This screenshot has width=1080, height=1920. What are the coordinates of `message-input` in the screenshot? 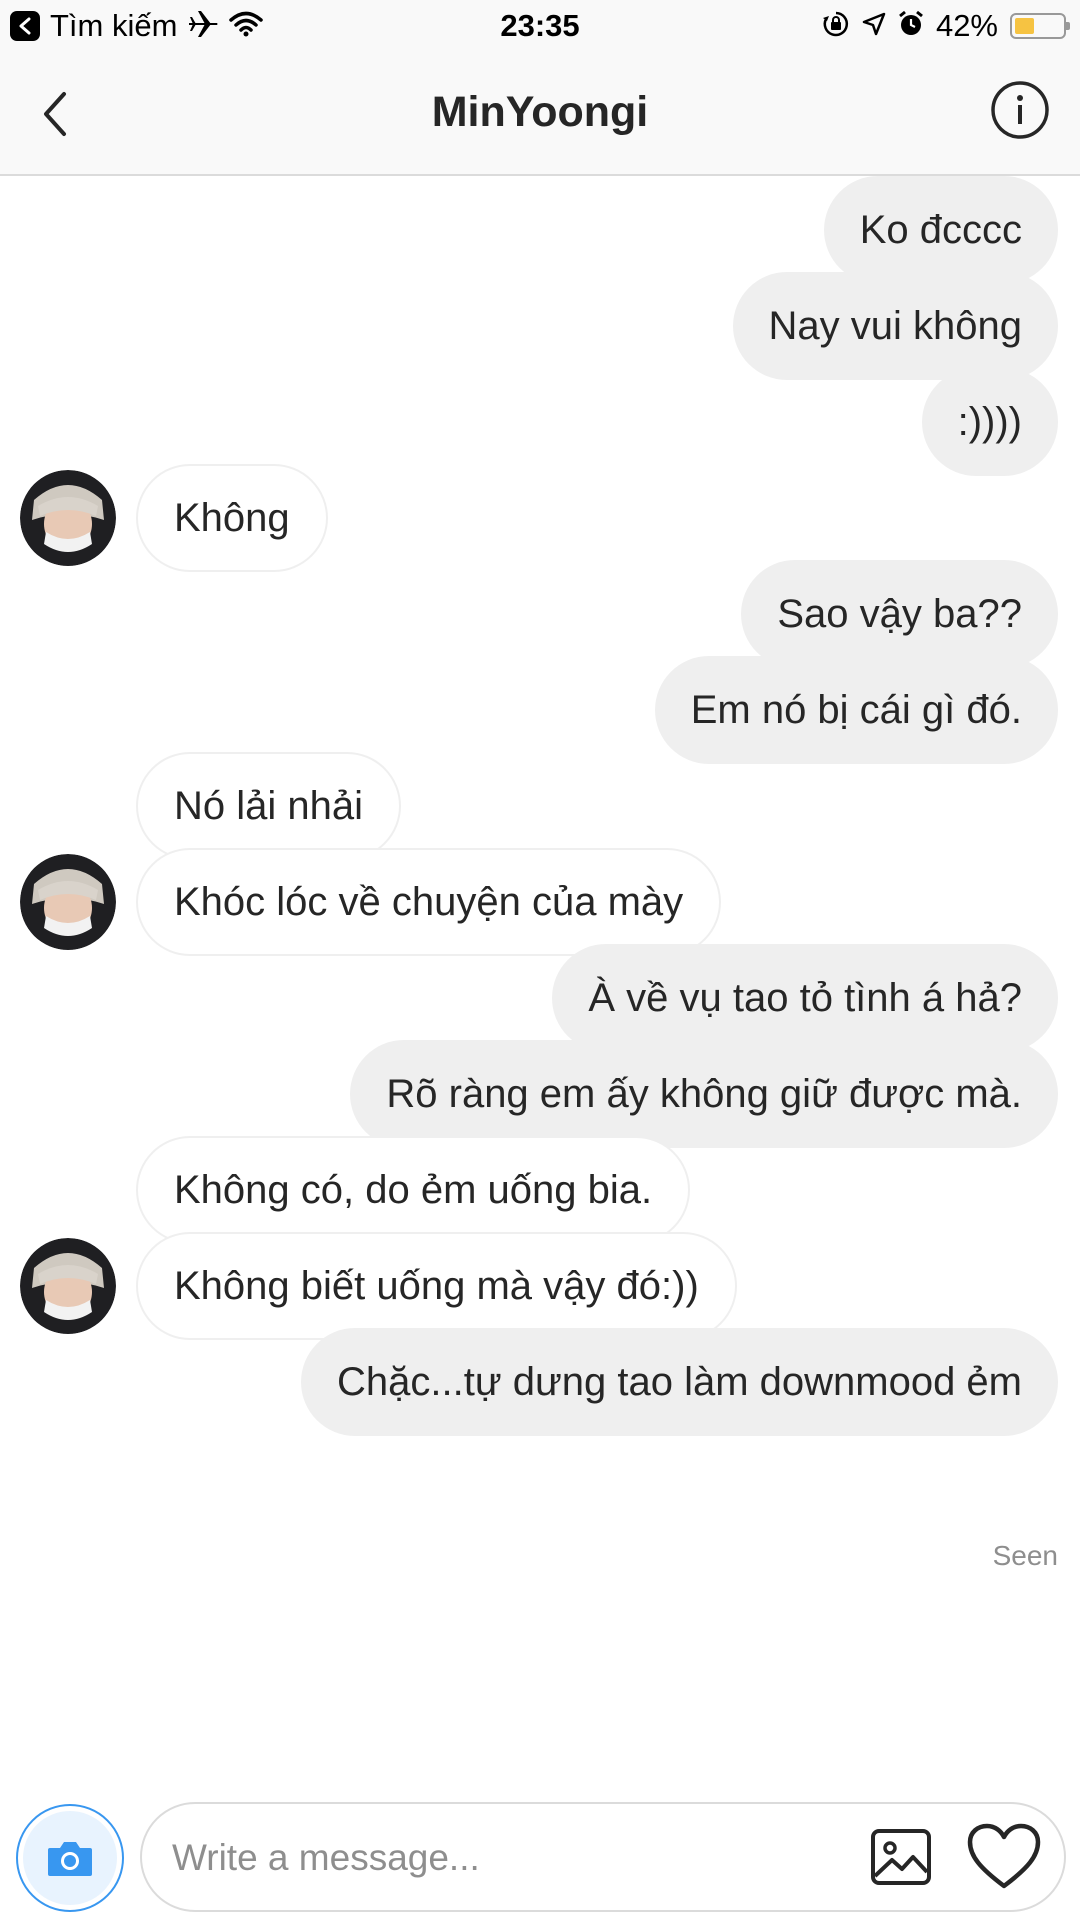 It's located at (512, 1858).